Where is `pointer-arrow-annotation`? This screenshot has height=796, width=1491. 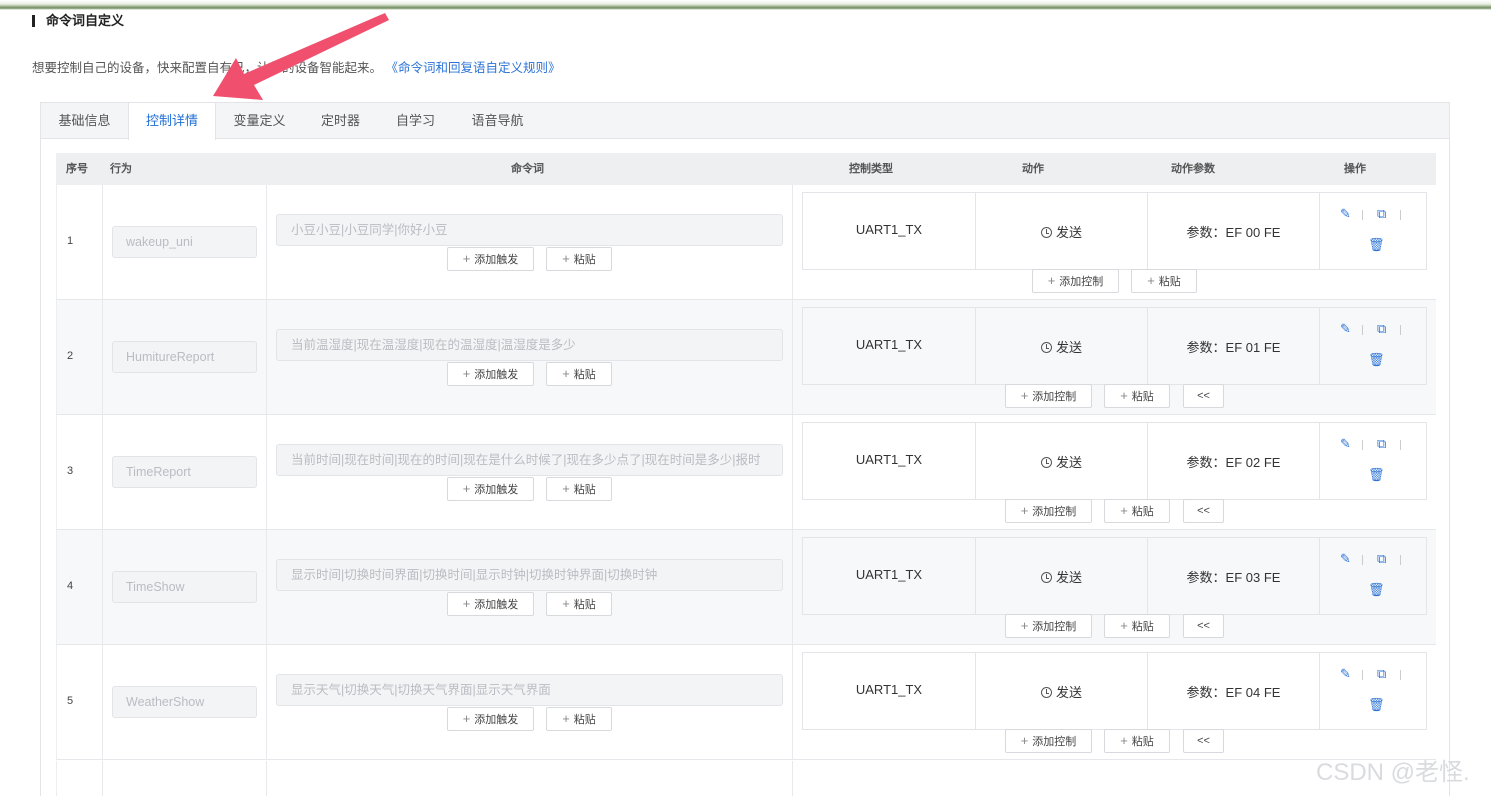
pointer-arrow-annotation is located at coordinates (301, 56).